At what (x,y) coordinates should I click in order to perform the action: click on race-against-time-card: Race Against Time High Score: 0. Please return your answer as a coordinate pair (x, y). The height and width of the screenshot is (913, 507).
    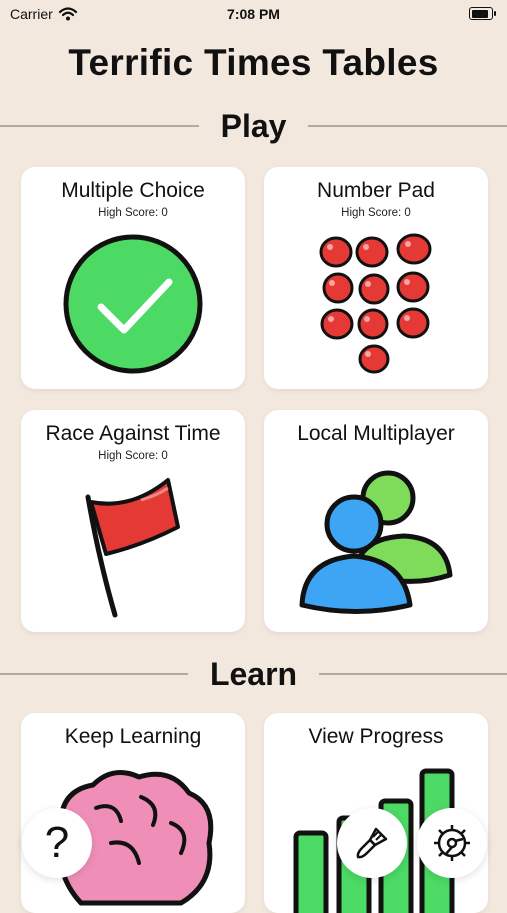
    Looking at the image, I should click on (133, 521).